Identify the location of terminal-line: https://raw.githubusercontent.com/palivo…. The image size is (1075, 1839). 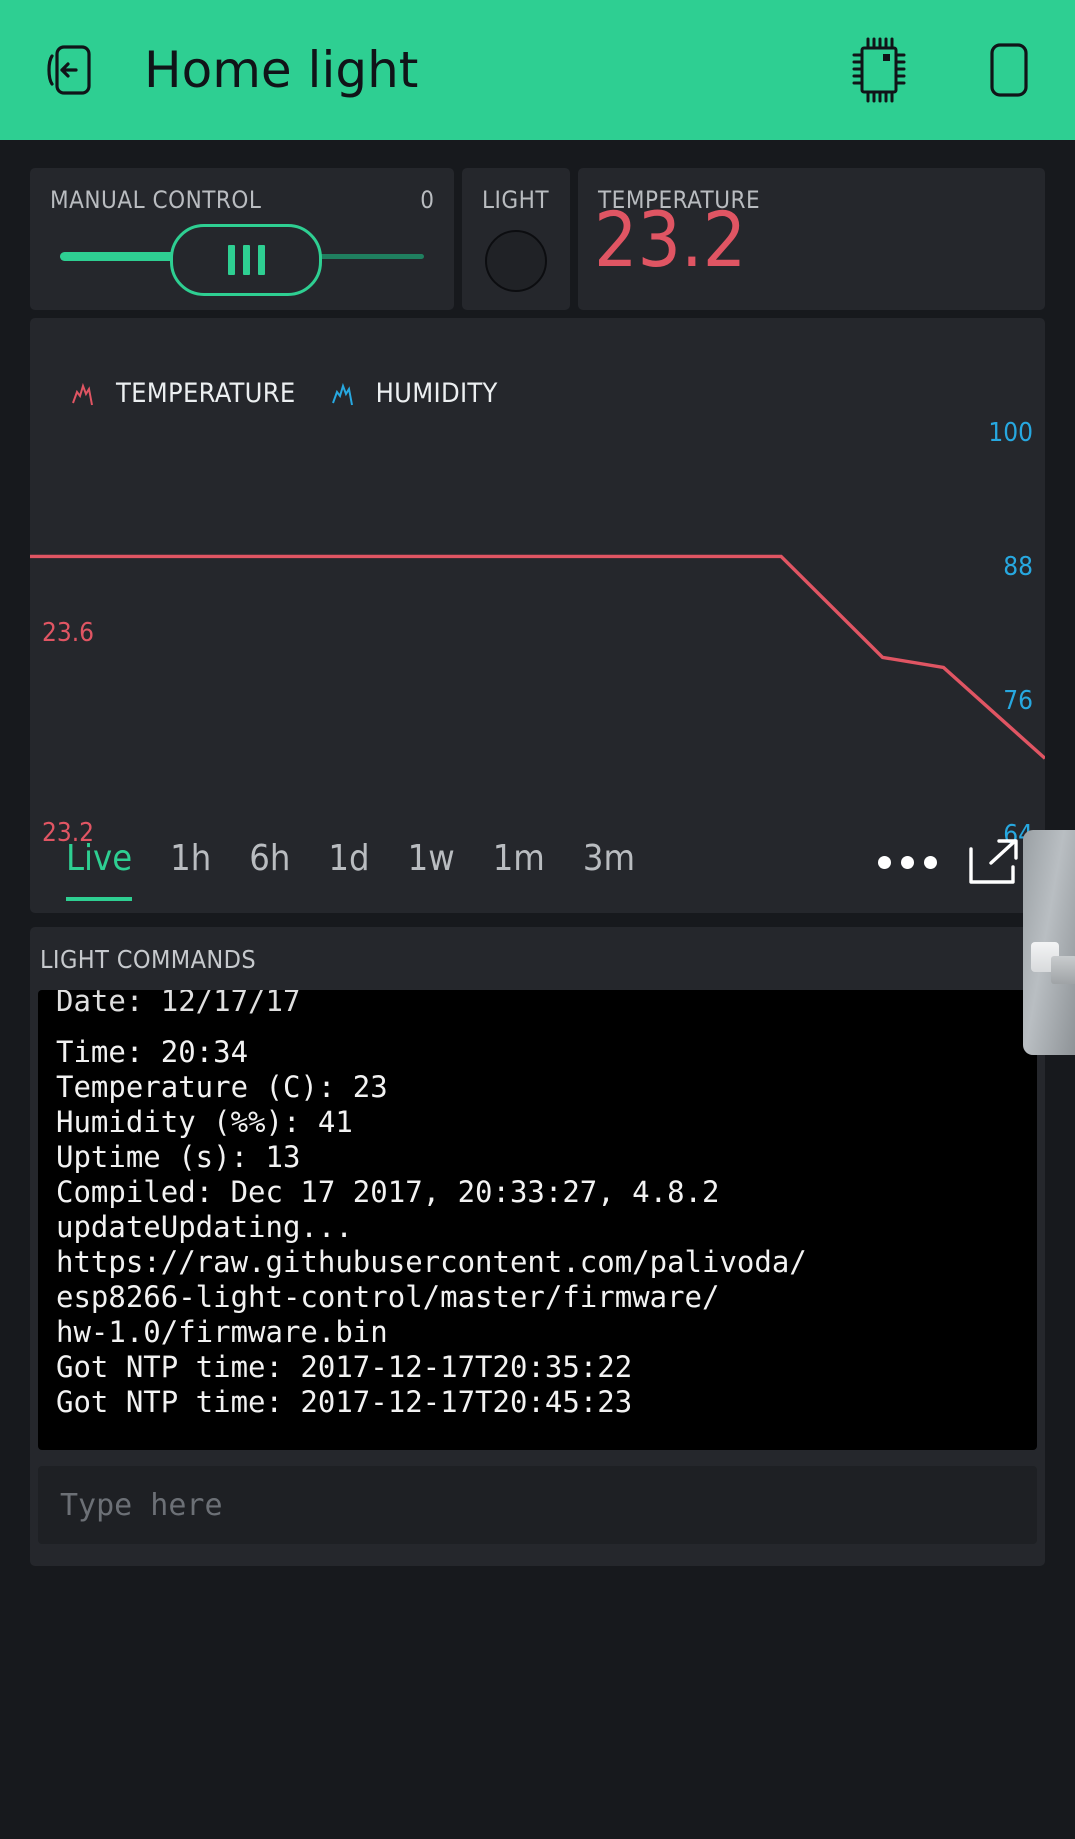
(431, 1262).